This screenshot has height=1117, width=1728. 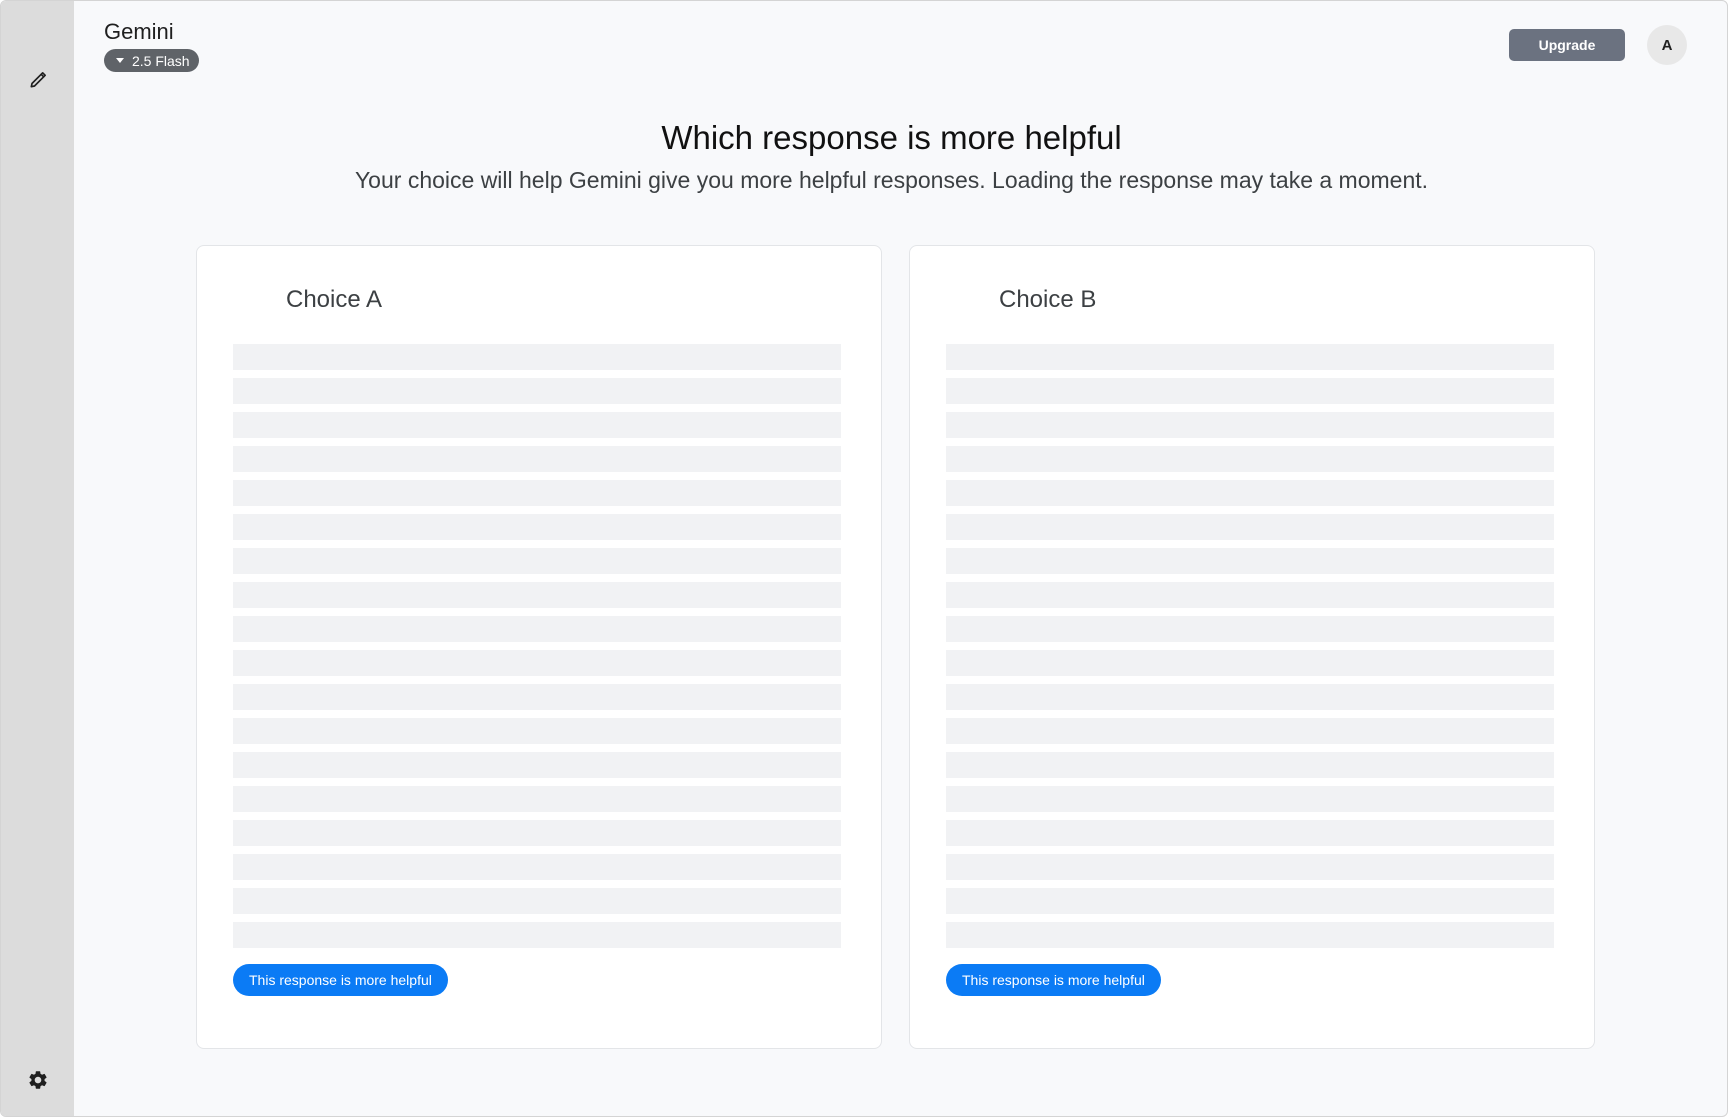 What do you see at coordinates (139, 31) in the screenshot?
I see `app-name: Gemini` at bounding box center [139, 31].